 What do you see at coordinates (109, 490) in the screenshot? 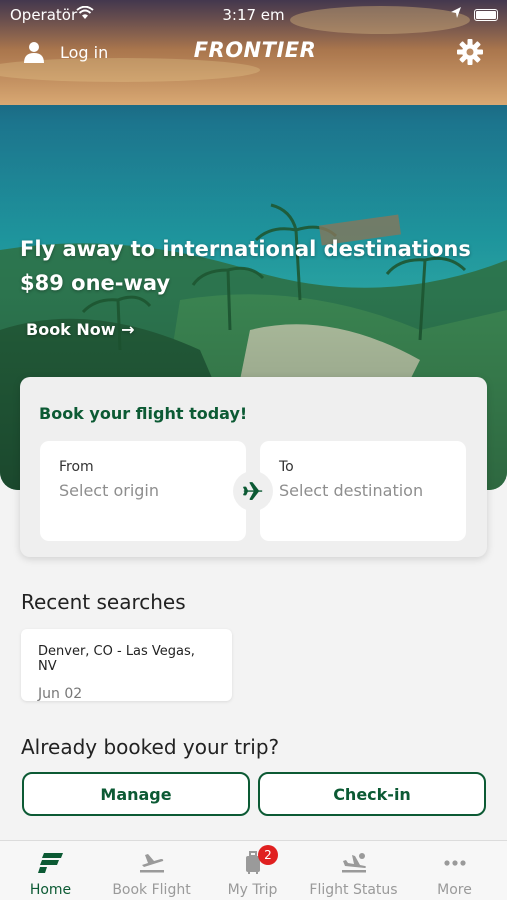
I see `origin-placeholder: Select origin` at bounding box center [109, 490].